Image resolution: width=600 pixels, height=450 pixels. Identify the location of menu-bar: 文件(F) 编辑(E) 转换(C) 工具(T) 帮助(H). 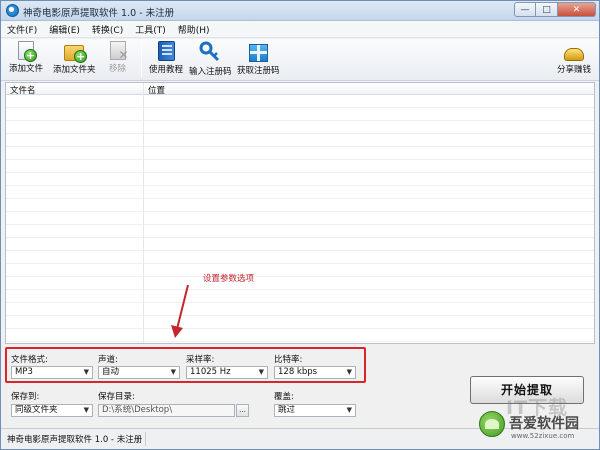
(300, 29).